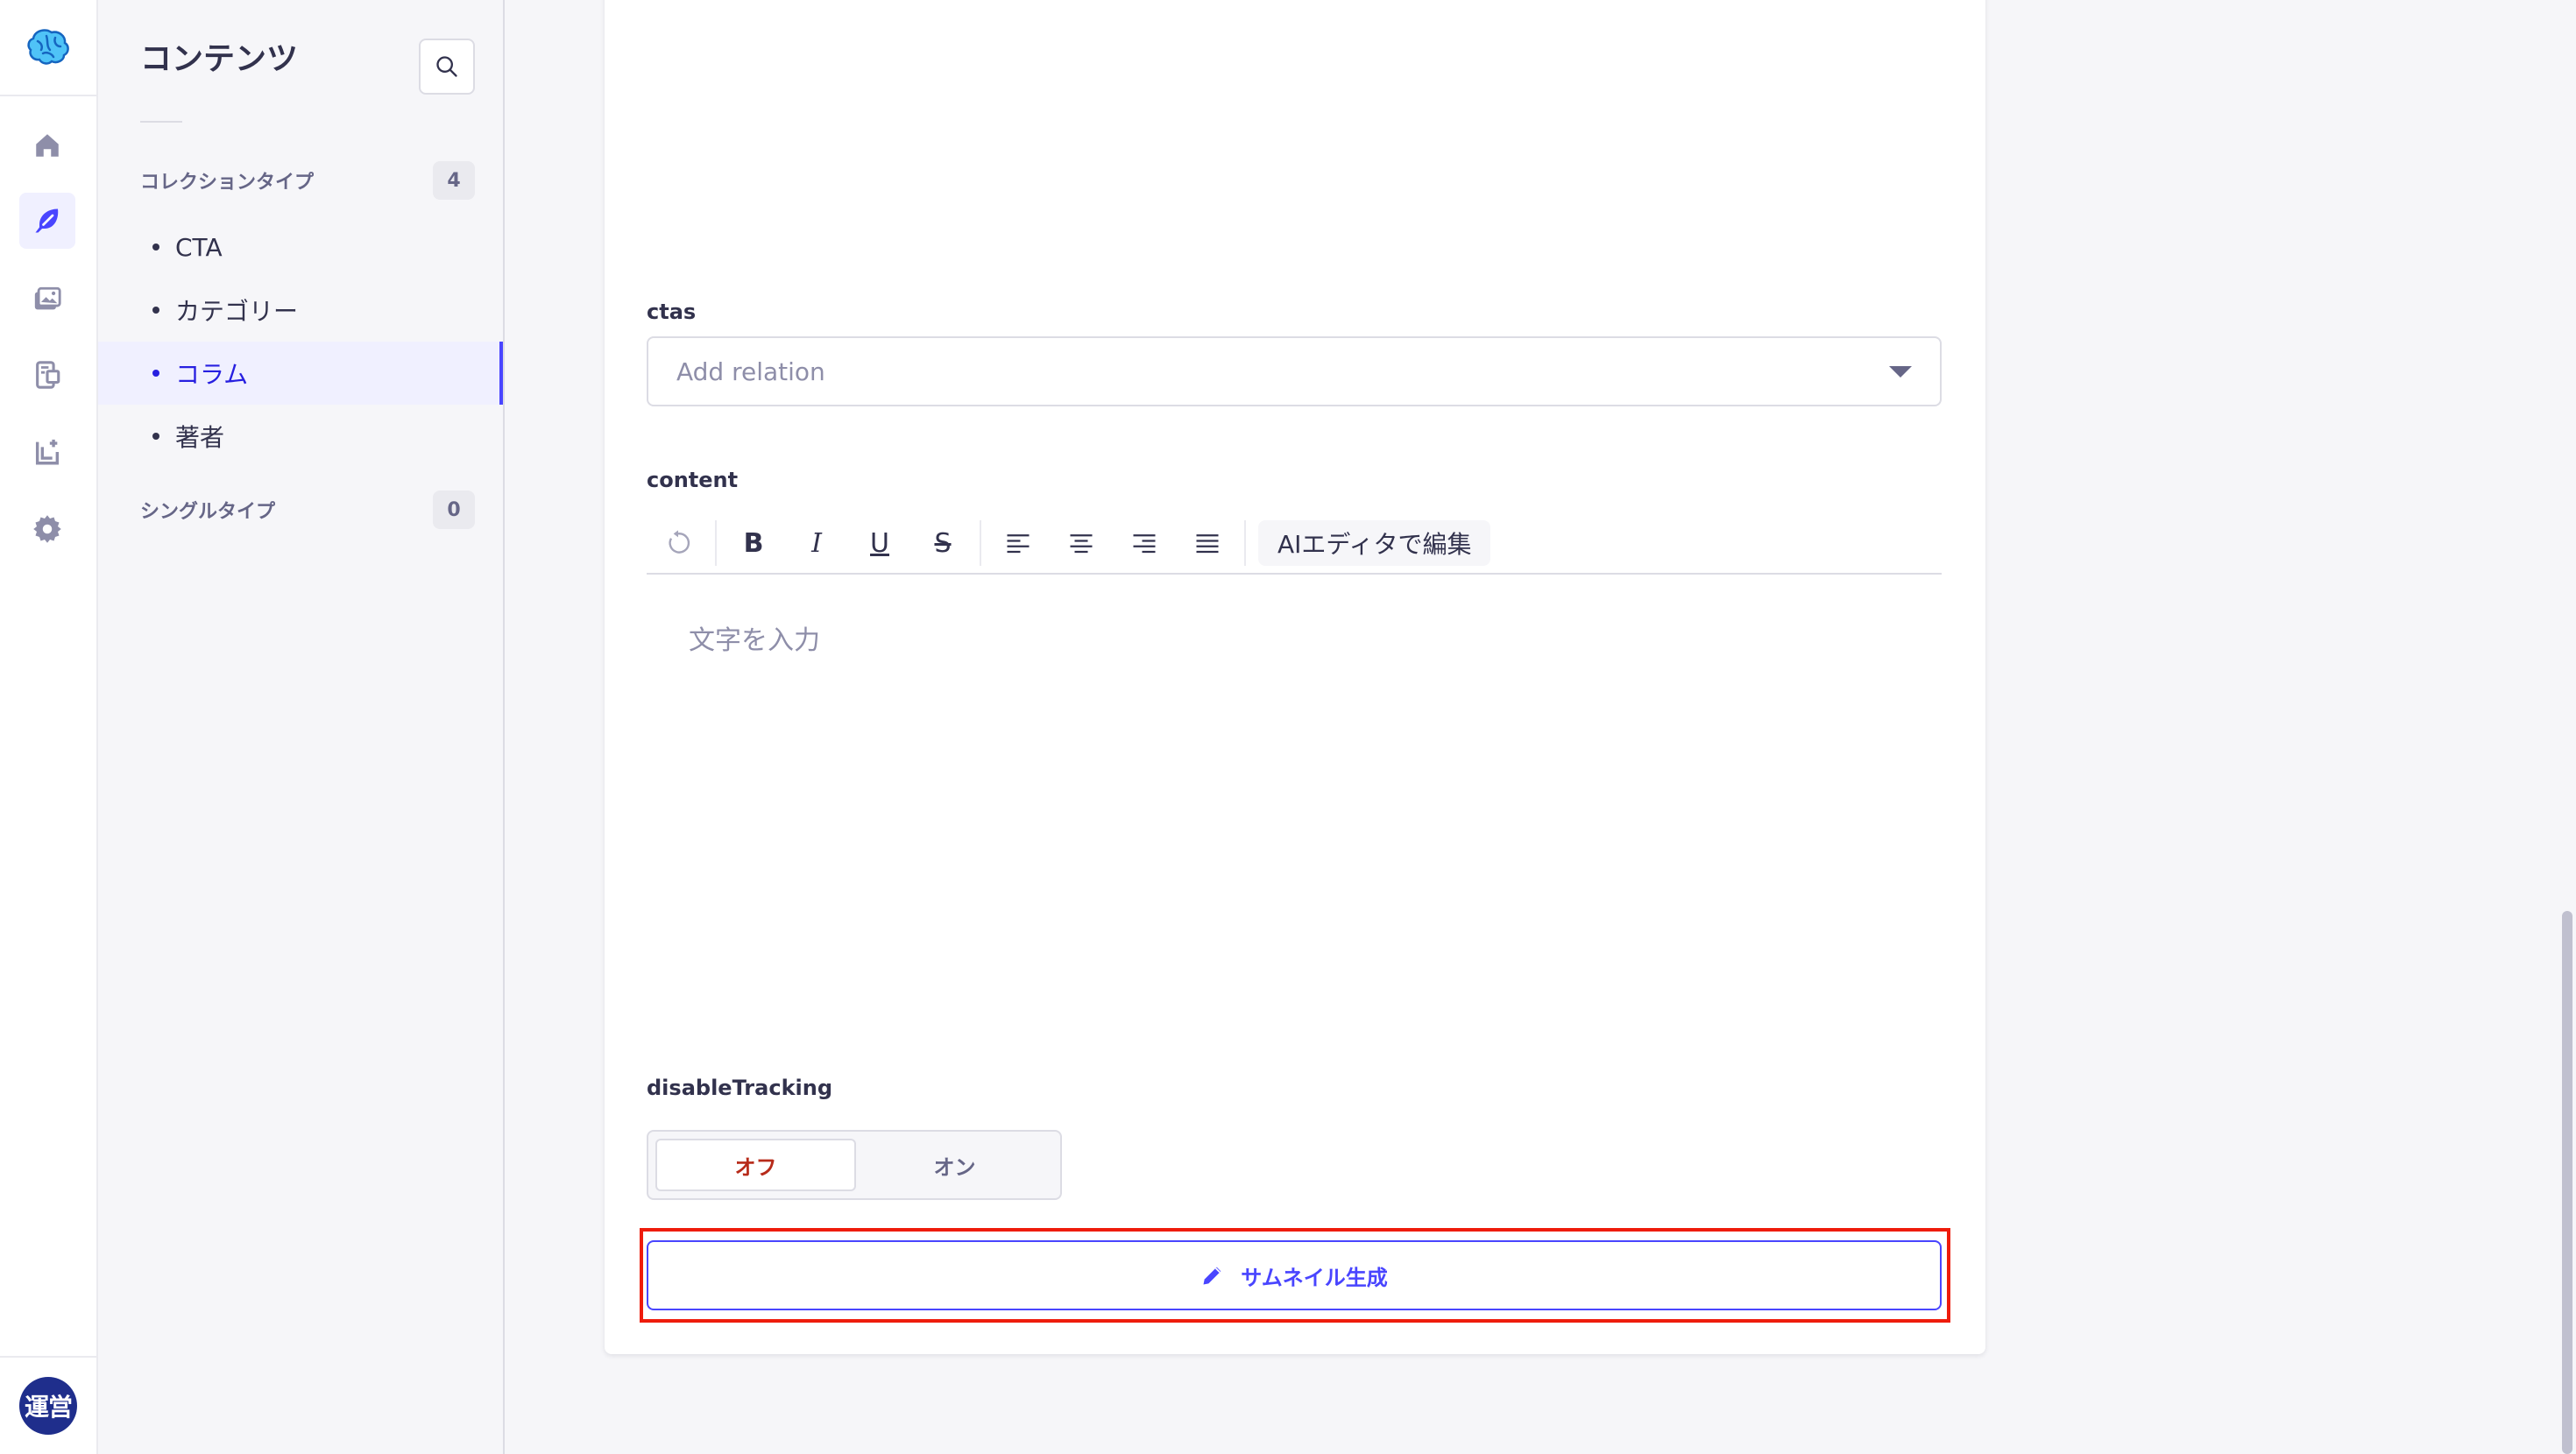 The height and width of the screenshot is (1454, 2576). I want to click on brain-logo-icon, so click(48, 47).